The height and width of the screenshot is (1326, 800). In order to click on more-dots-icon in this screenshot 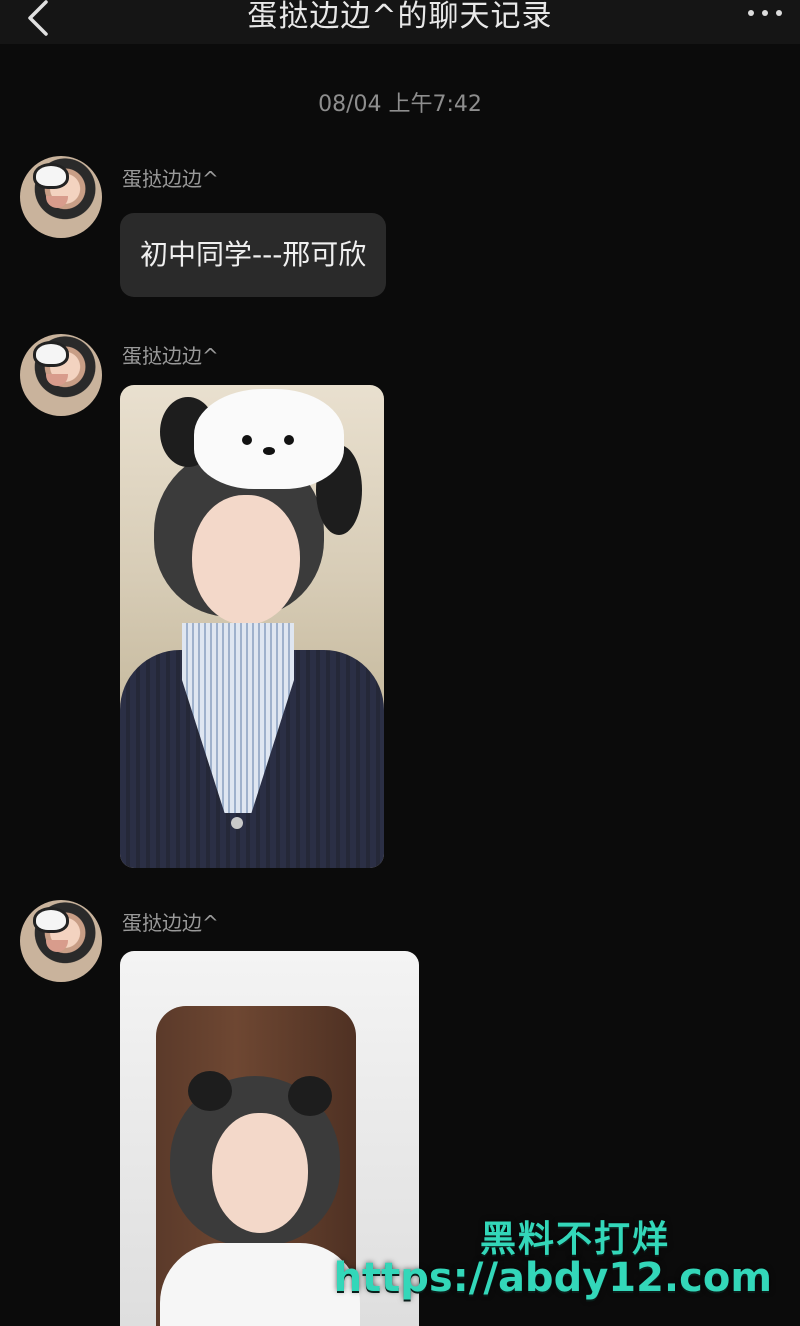, I will do `click(751, 13)`.